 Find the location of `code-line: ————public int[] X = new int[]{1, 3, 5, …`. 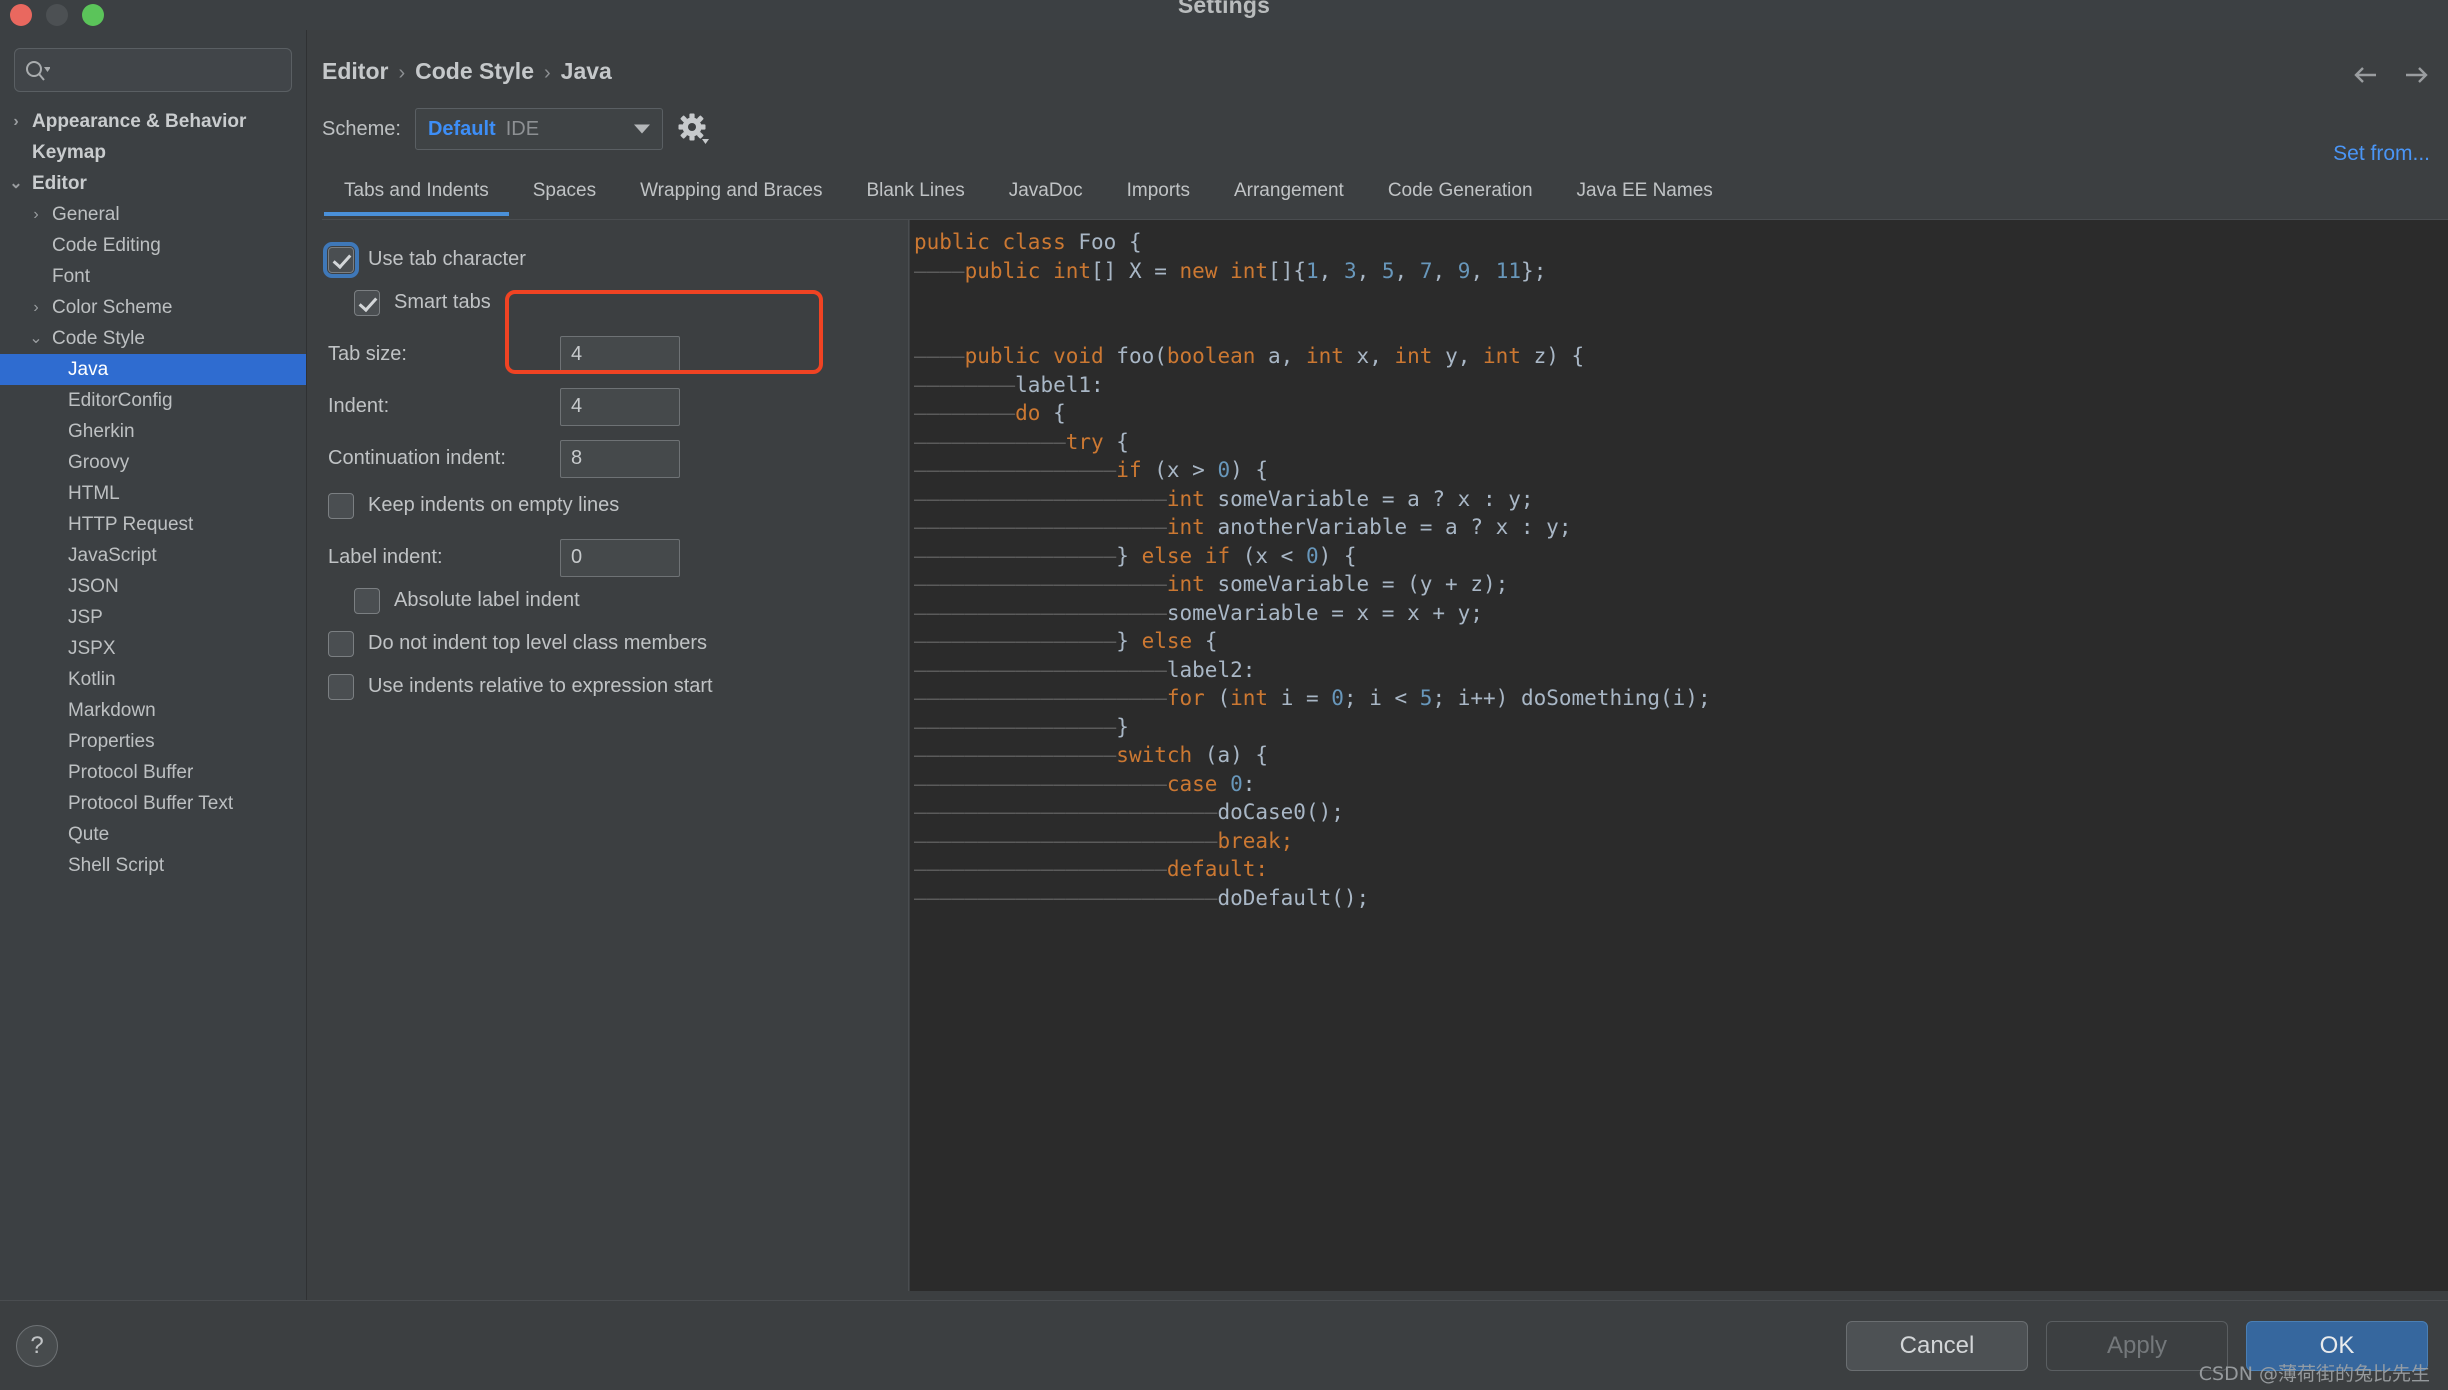

code-line: ————public int[] X = new int[]{1, 3, 5, … is located at coordinates (1681, 271).